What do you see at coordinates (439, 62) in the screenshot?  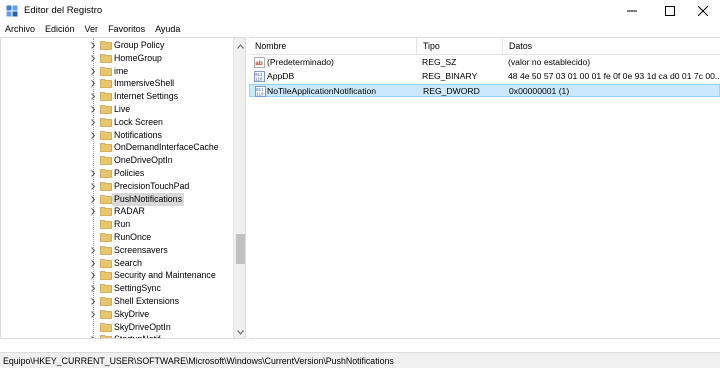 I see `value-type-cell: REG_SZ` at bounding box center [439, 62].